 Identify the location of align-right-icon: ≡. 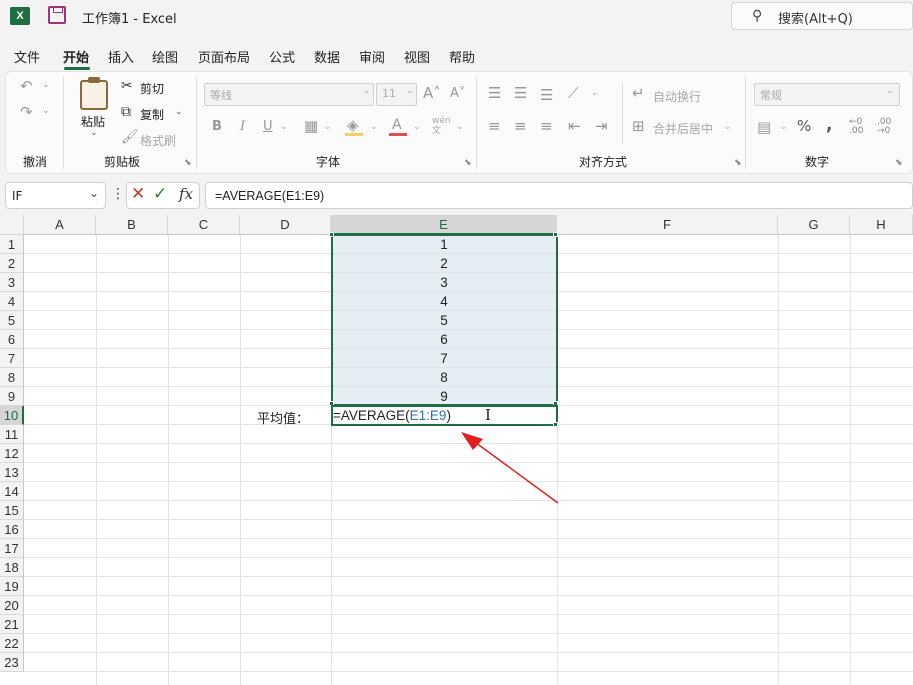
(546, 126).